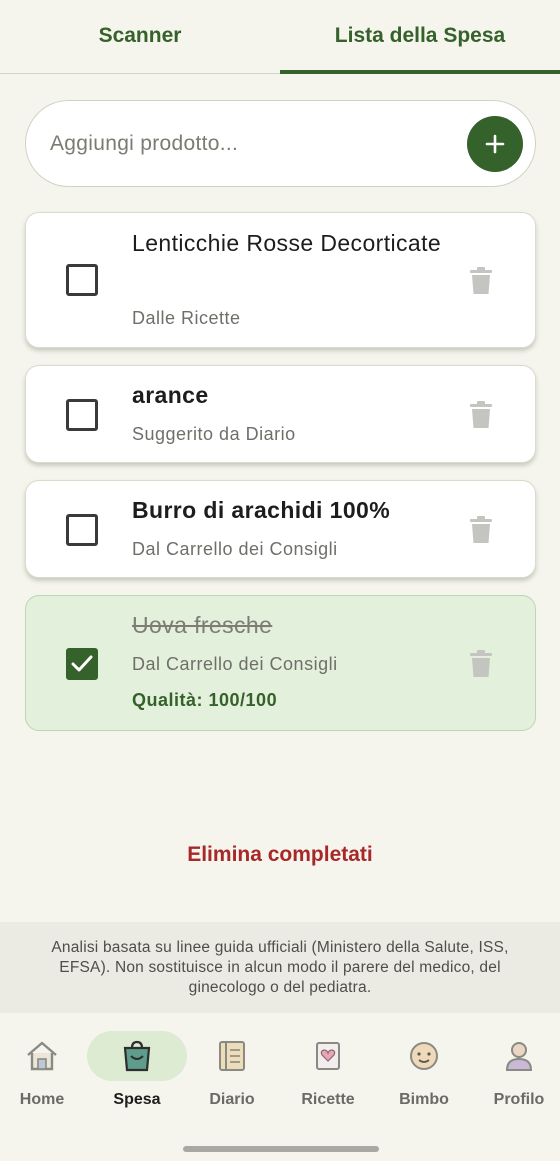 The height and width of the screenshot is (1161, 560). I want to click on item-name: Uova fresche, so click(202, 625).